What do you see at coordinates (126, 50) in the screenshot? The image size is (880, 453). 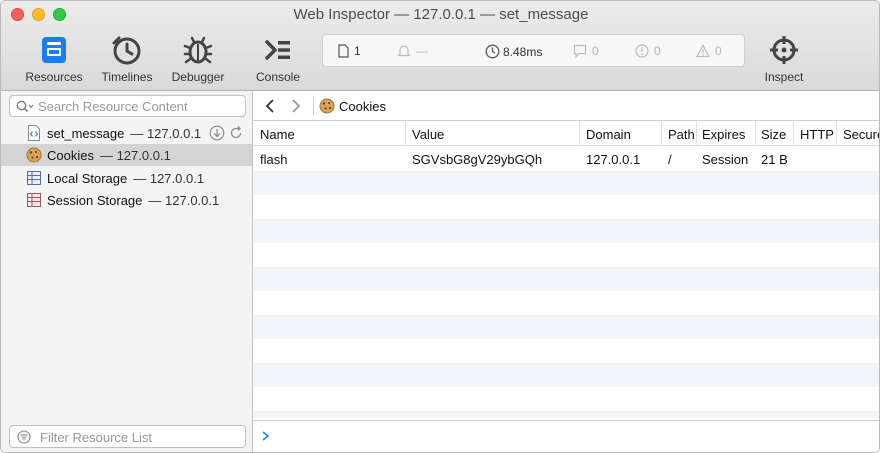 I see `timelines-icon` at bounding box center [126, 50].